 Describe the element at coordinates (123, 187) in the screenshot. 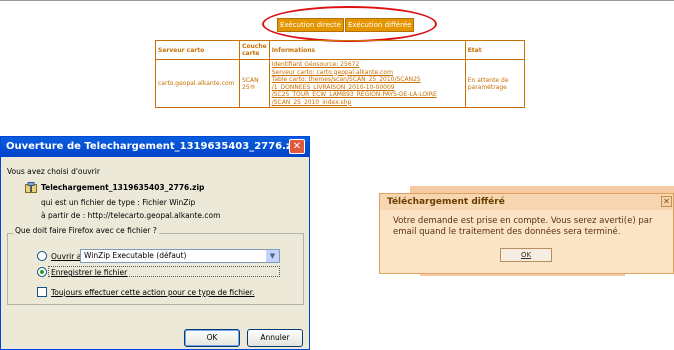

I see `file-name: Telechargement_1319635403_2776.zip` at that location.